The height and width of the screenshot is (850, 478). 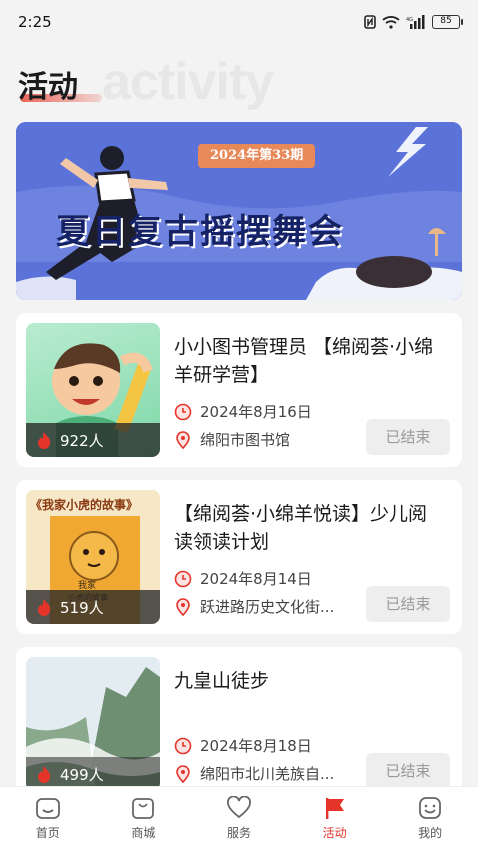 I want to click on participants-count: 519人, so click(x=82, y=607).